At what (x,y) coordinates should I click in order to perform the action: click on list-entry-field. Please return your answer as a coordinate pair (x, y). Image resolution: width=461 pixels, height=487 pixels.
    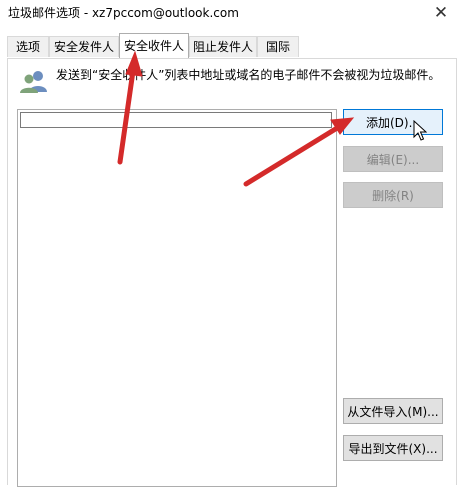
    Looking at the image, I should click on (176, 120).